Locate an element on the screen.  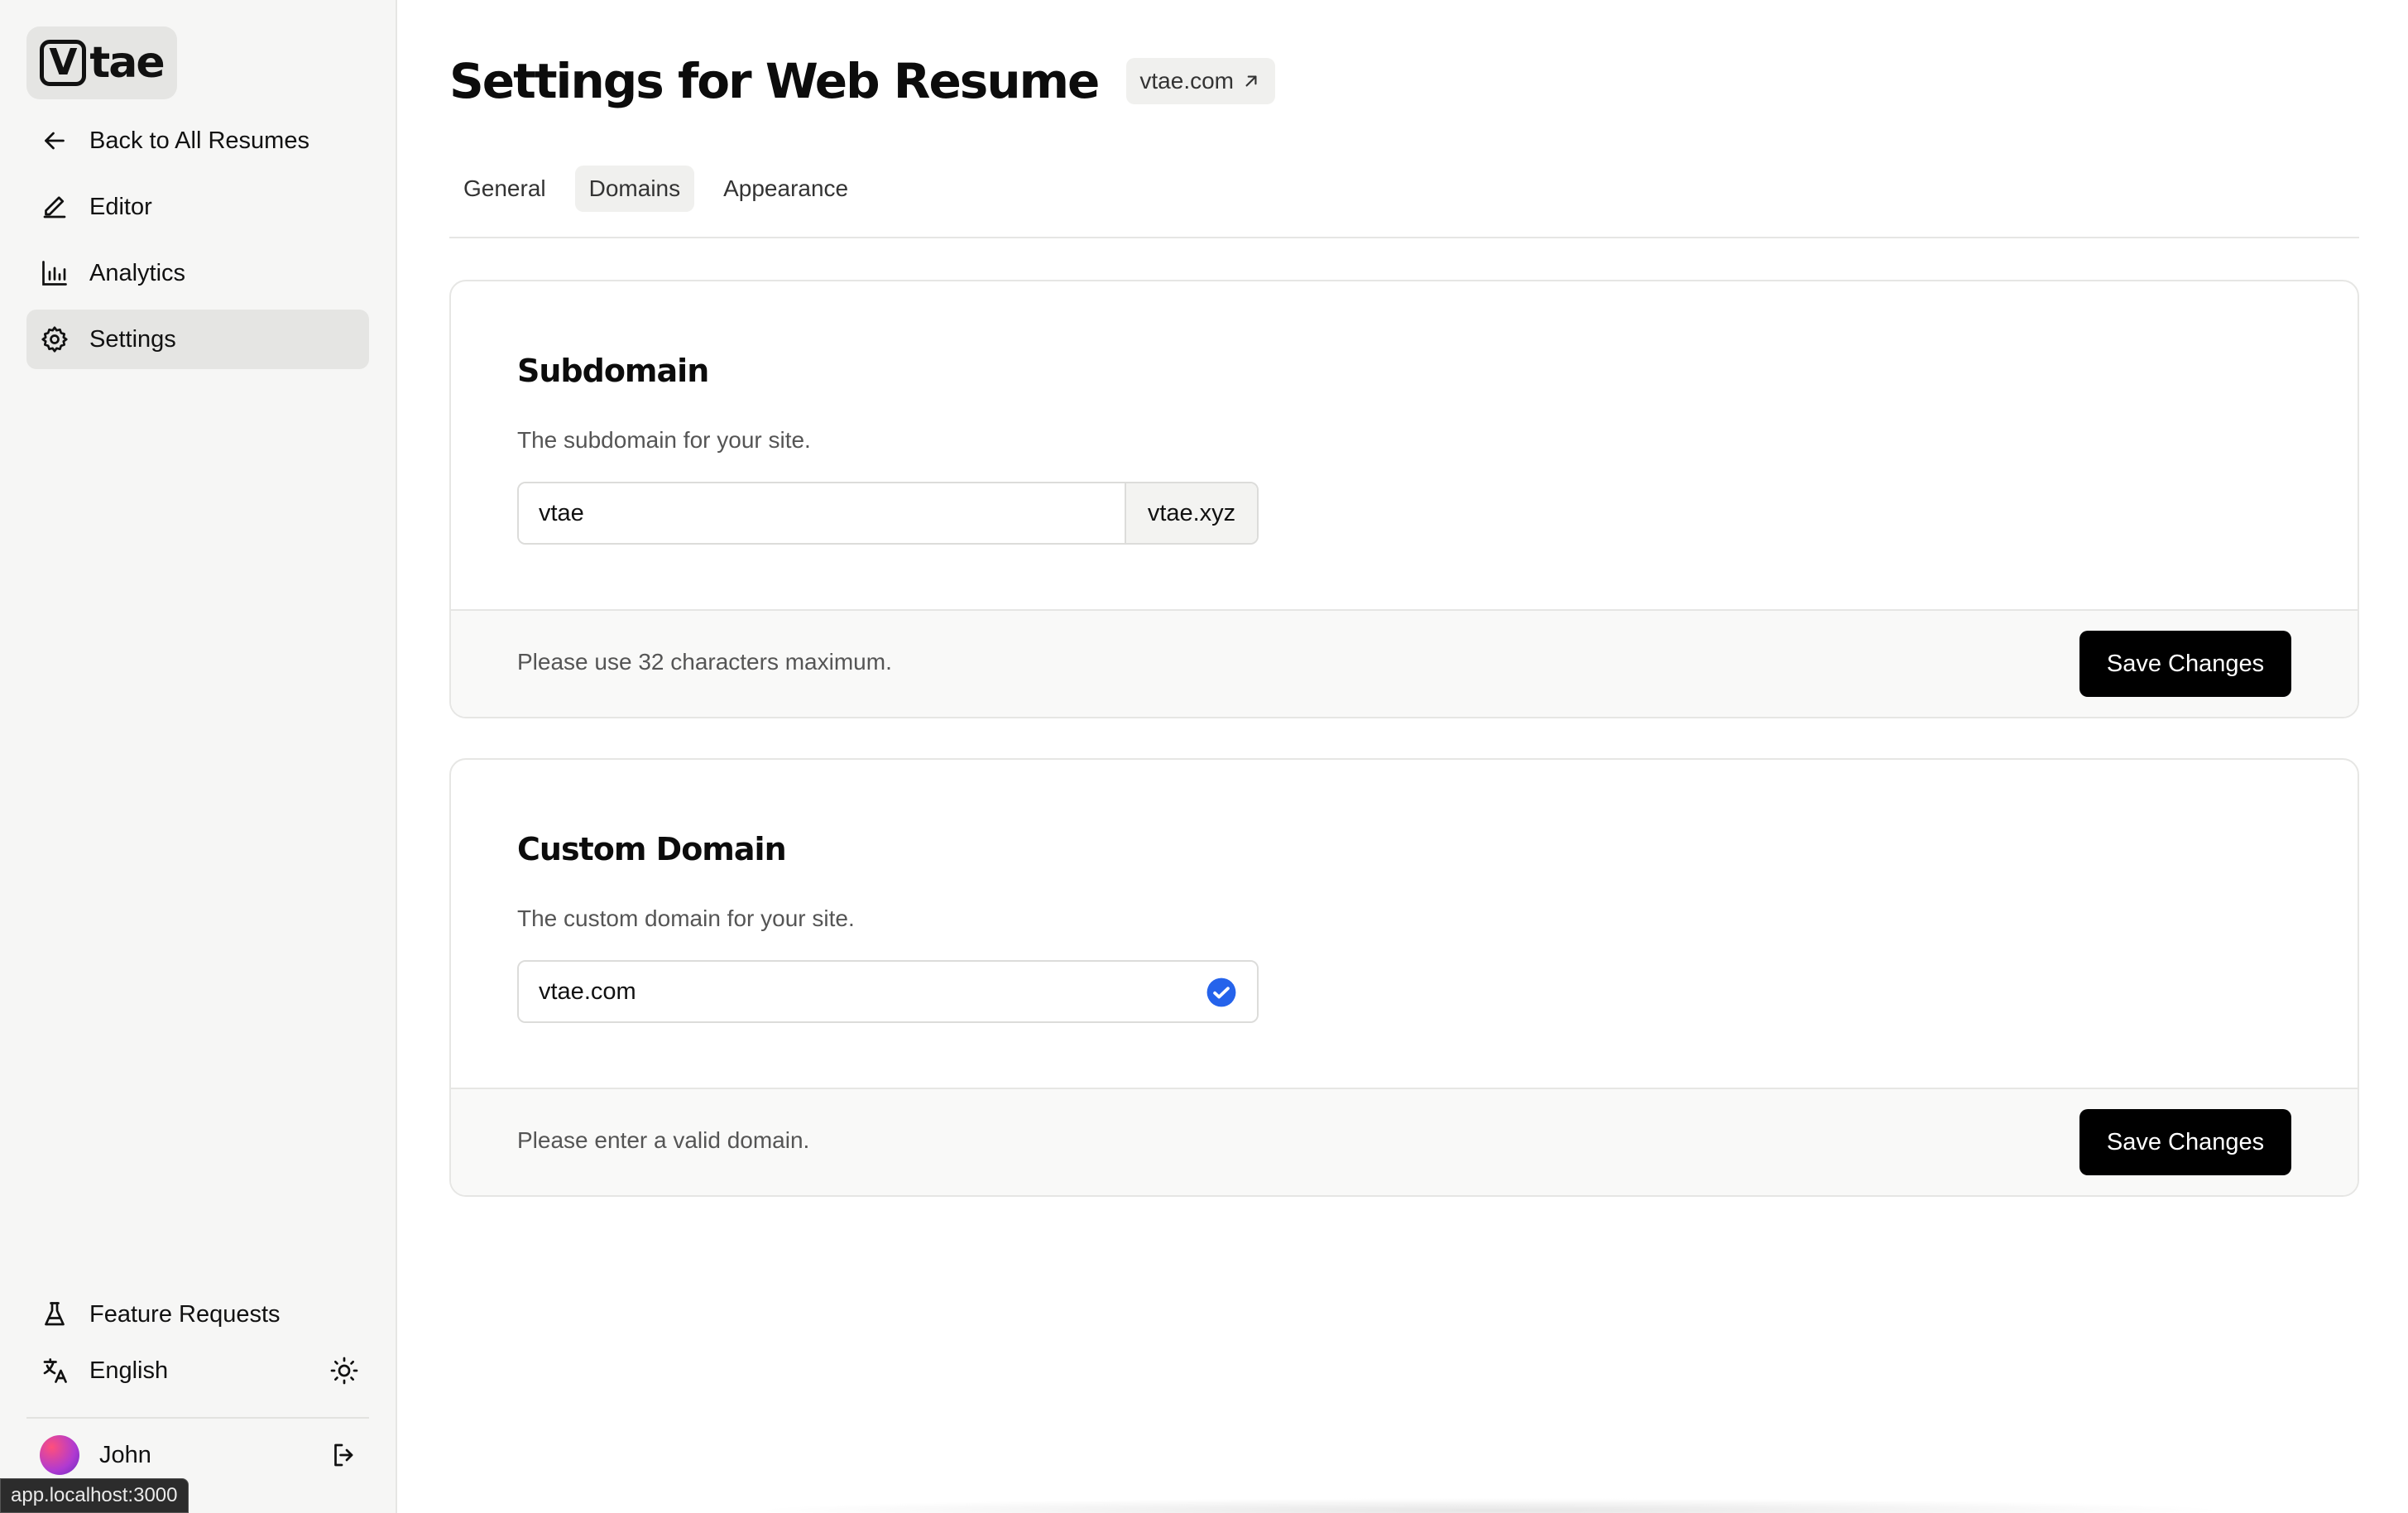
sidebar-divider is located at coordinates (197, 1418).